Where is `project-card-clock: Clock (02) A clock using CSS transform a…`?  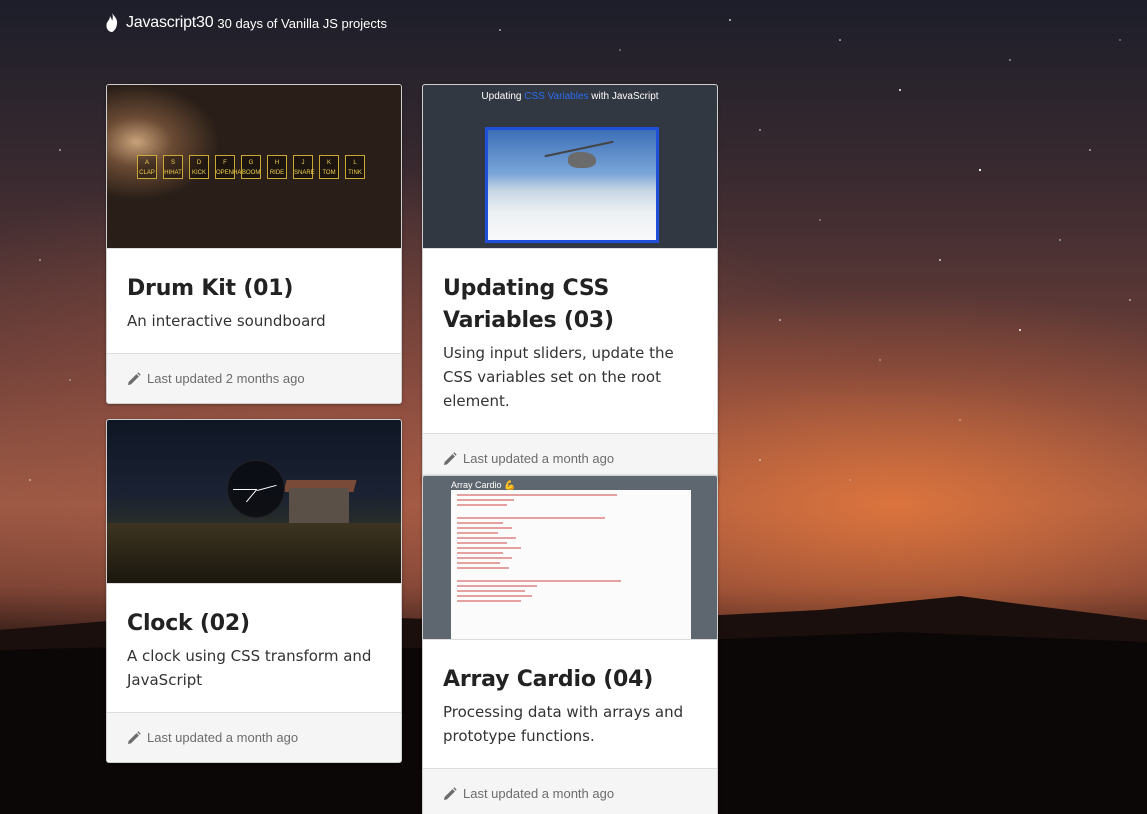
project-card-clock: Clock (02) A clock using CSS transform a… is located at coordinates (254, 591).